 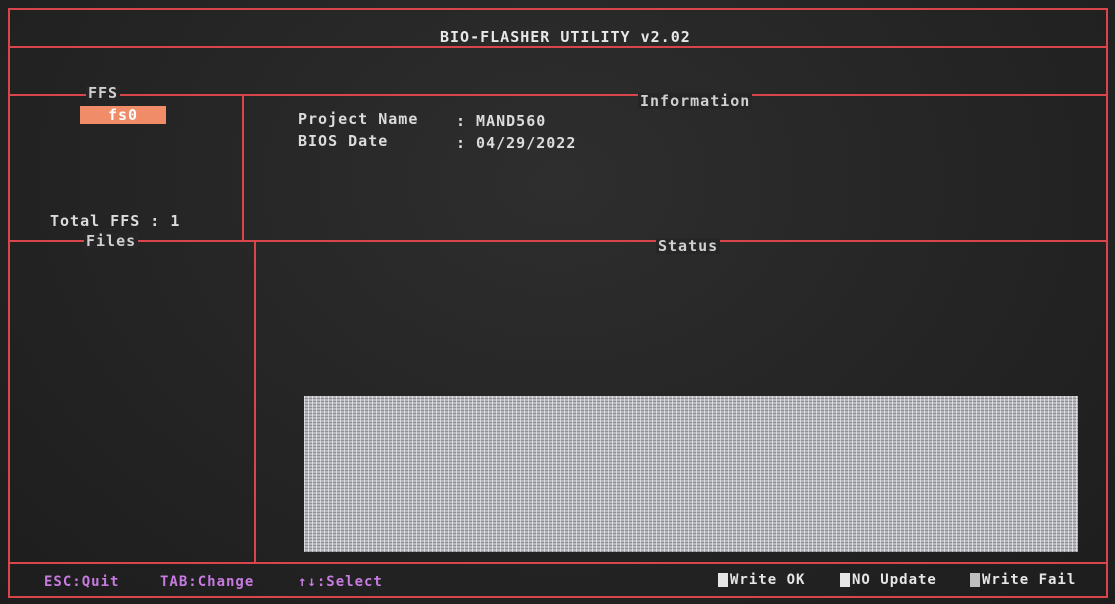 What do you see at coordinates (516, 143) in the screenshot?
I see `bios-date-value: : 04/29/2022` at bounding box center [516, 143].